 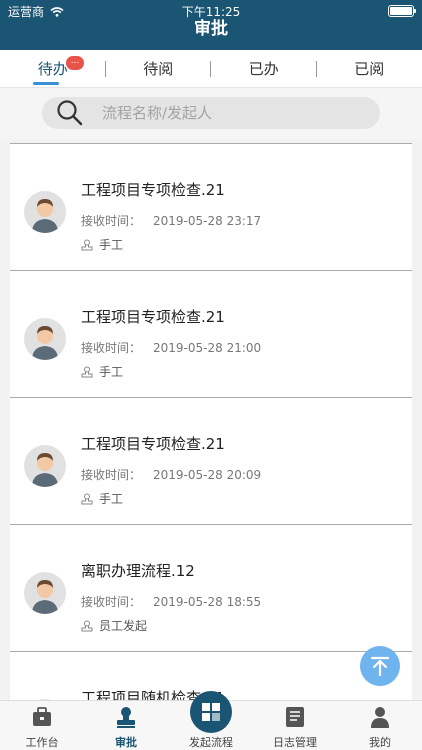 I want to click on nav-log-management: 日志管理, so click(x=295, y=725).